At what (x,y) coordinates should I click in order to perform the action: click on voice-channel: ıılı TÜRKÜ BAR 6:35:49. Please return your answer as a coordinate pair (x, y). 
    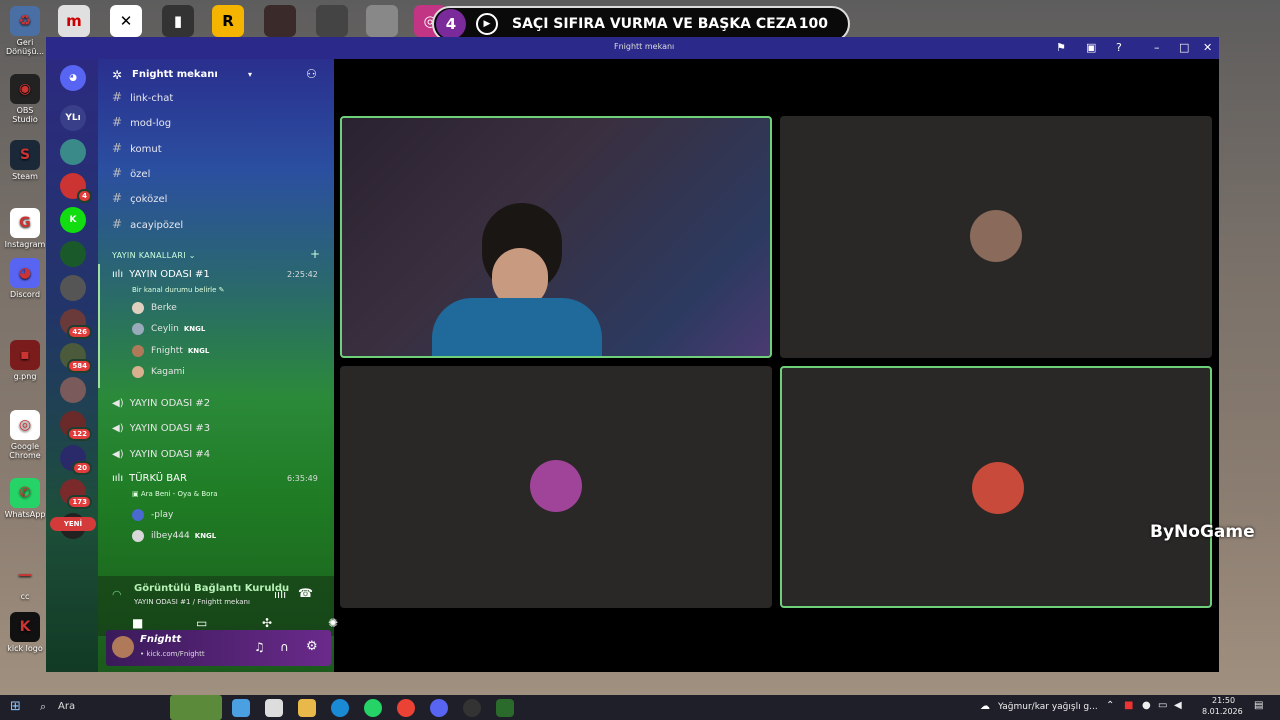
    Looking at the image, I should click on (215, 478).